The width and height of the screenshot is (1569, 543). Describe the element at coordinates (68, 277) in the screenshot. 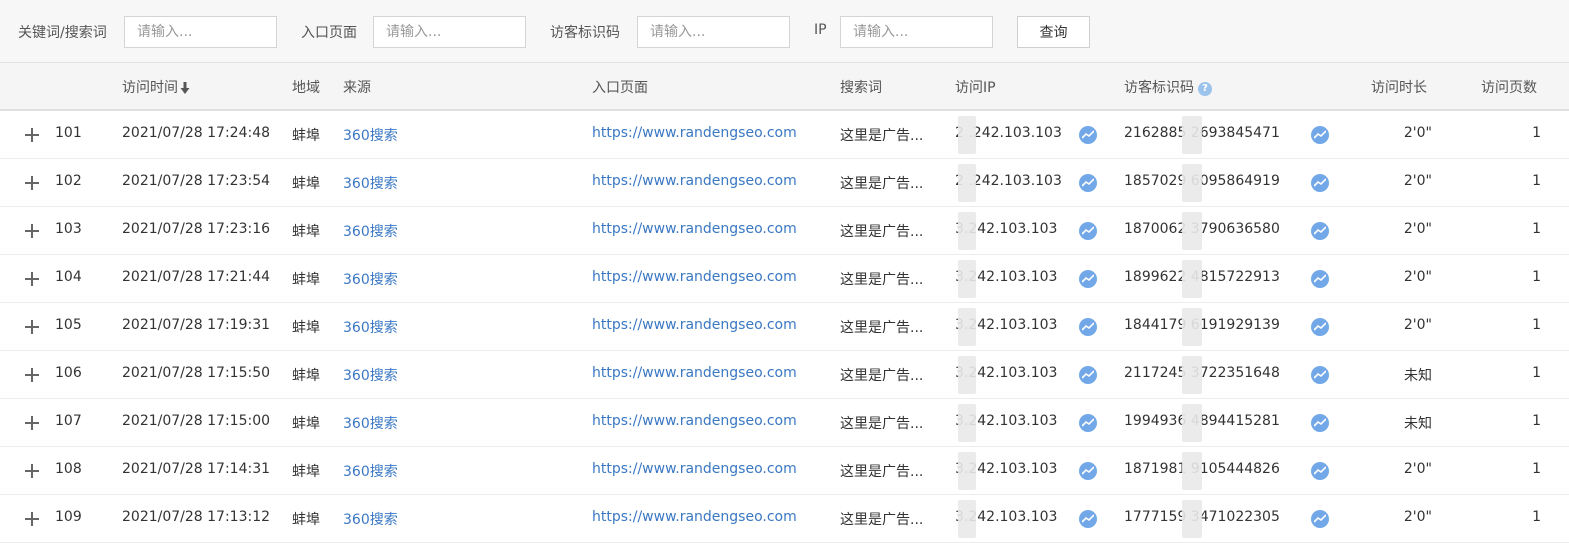

I see `row-number: 104` at that location.